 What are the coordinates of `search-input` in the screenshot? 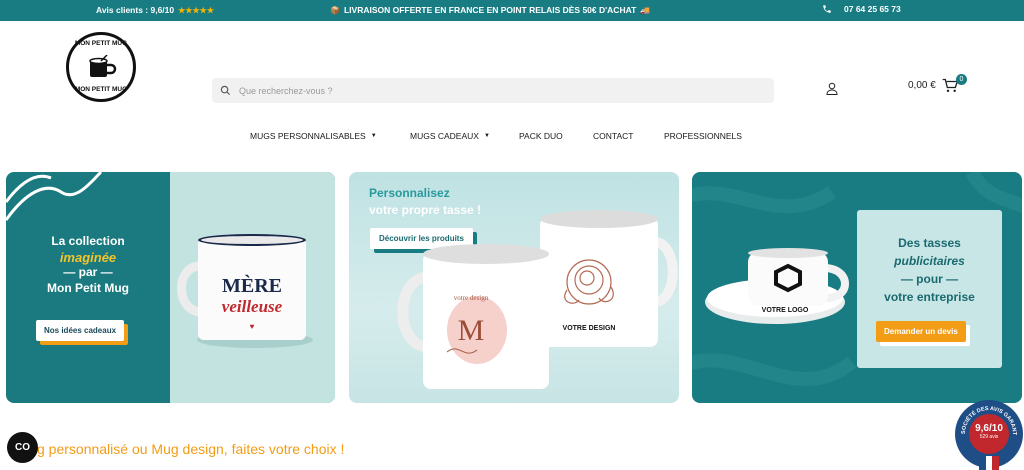 It's located at (489, 90).